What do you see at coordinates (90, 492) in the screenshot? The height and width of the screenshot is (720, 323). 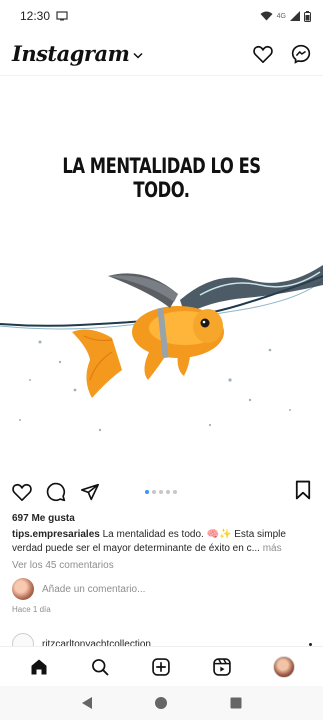 I see `share-icon` at bounding box center [90, 492].